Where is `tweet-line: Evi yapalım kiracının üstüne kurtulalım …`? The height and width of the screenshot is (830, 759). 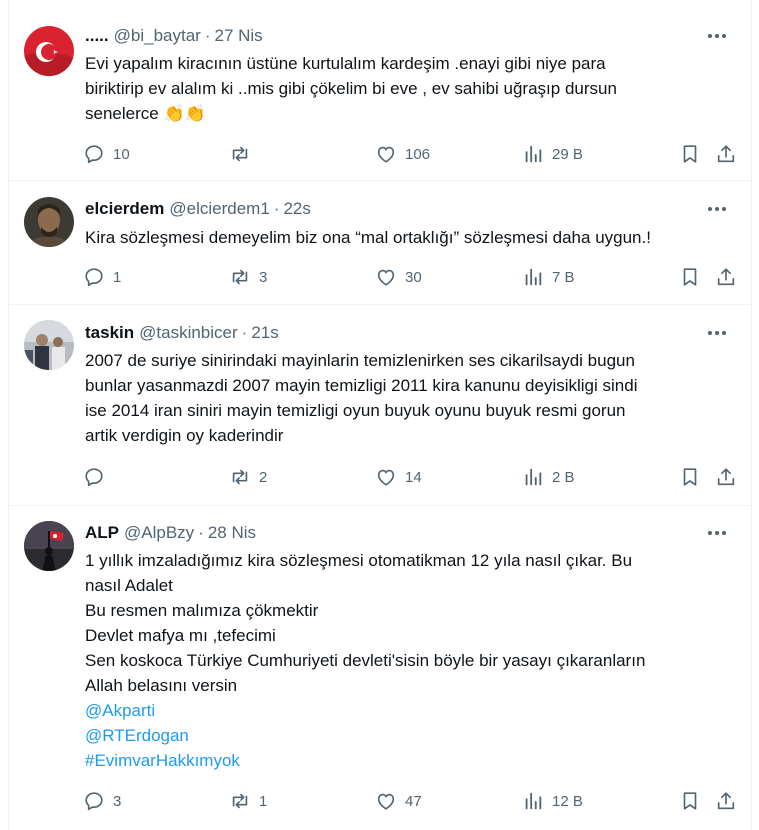 tweet-line: Evi yapalım kiracının üstüne kurtulalım … is located at coordinates (345, 63).